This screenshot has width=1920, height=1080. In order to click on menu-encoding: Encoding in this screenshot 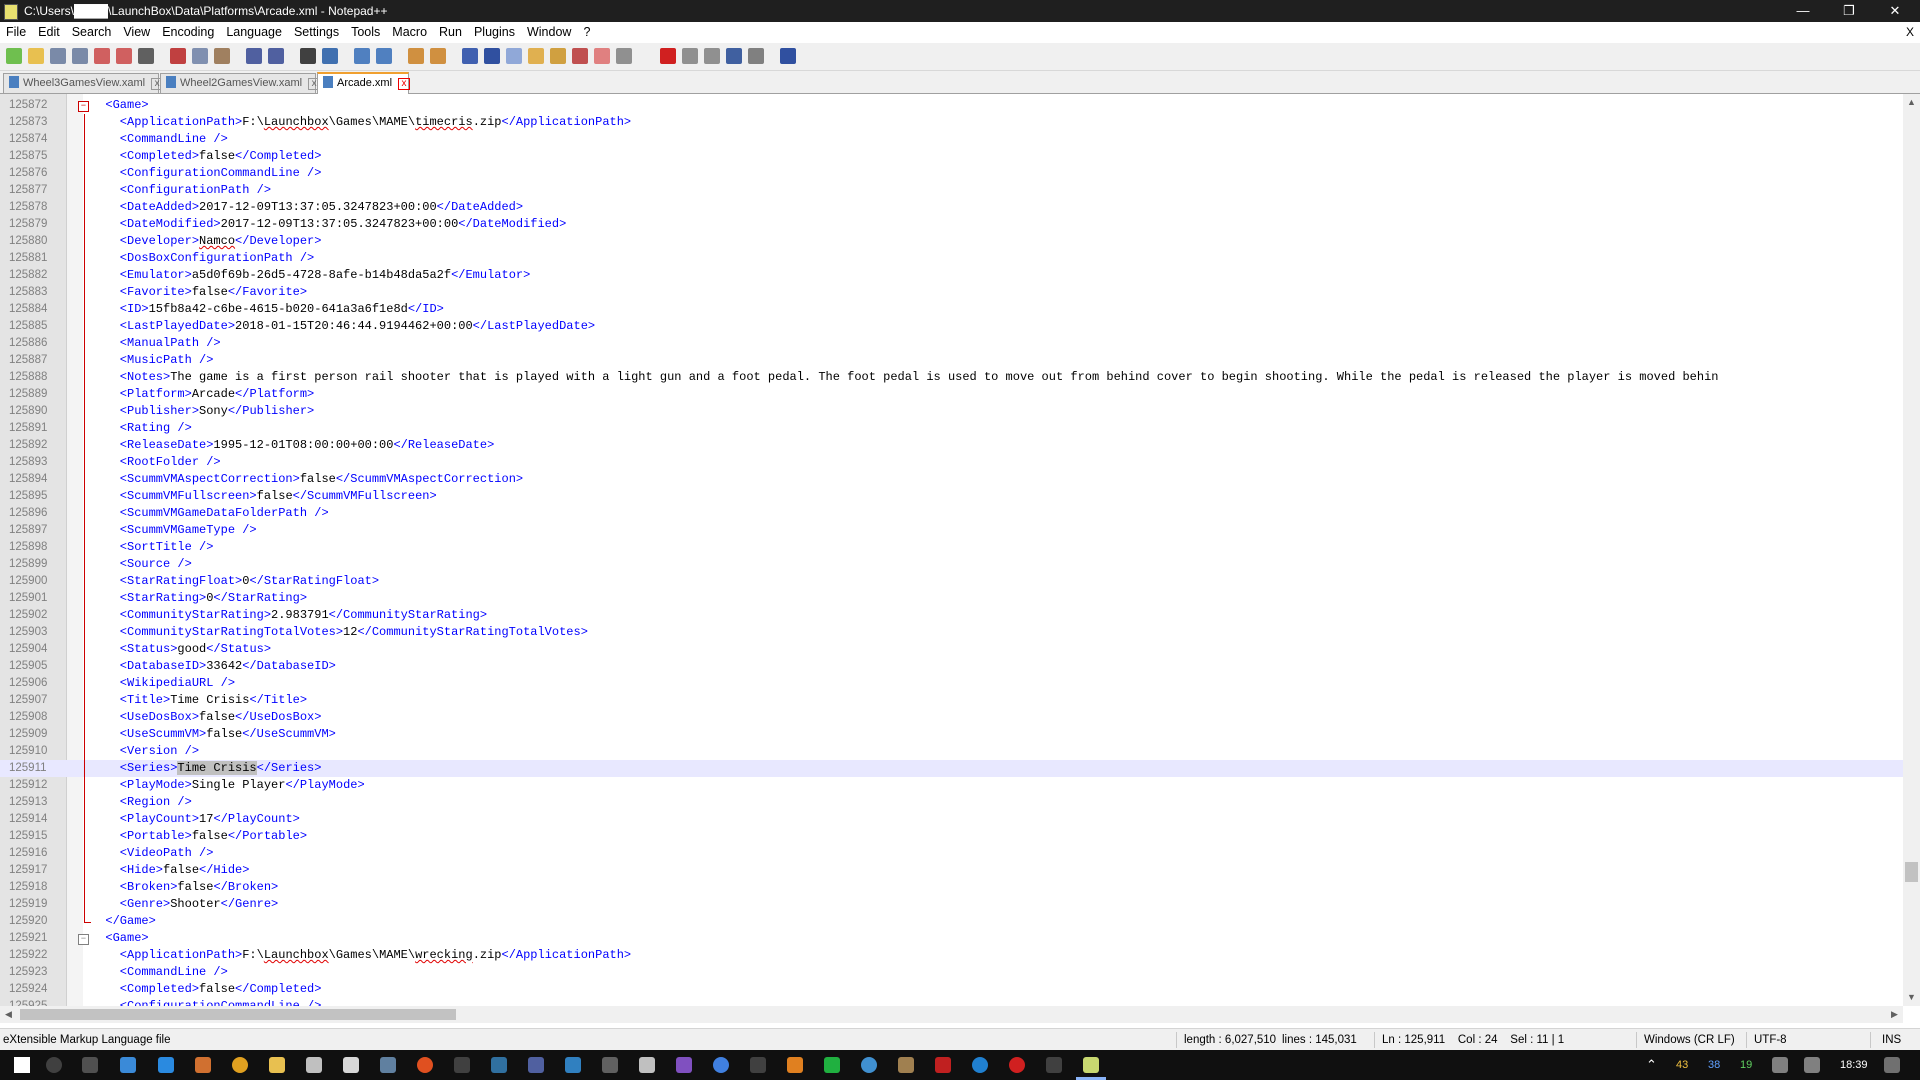, I will do `click(188, 32)`.